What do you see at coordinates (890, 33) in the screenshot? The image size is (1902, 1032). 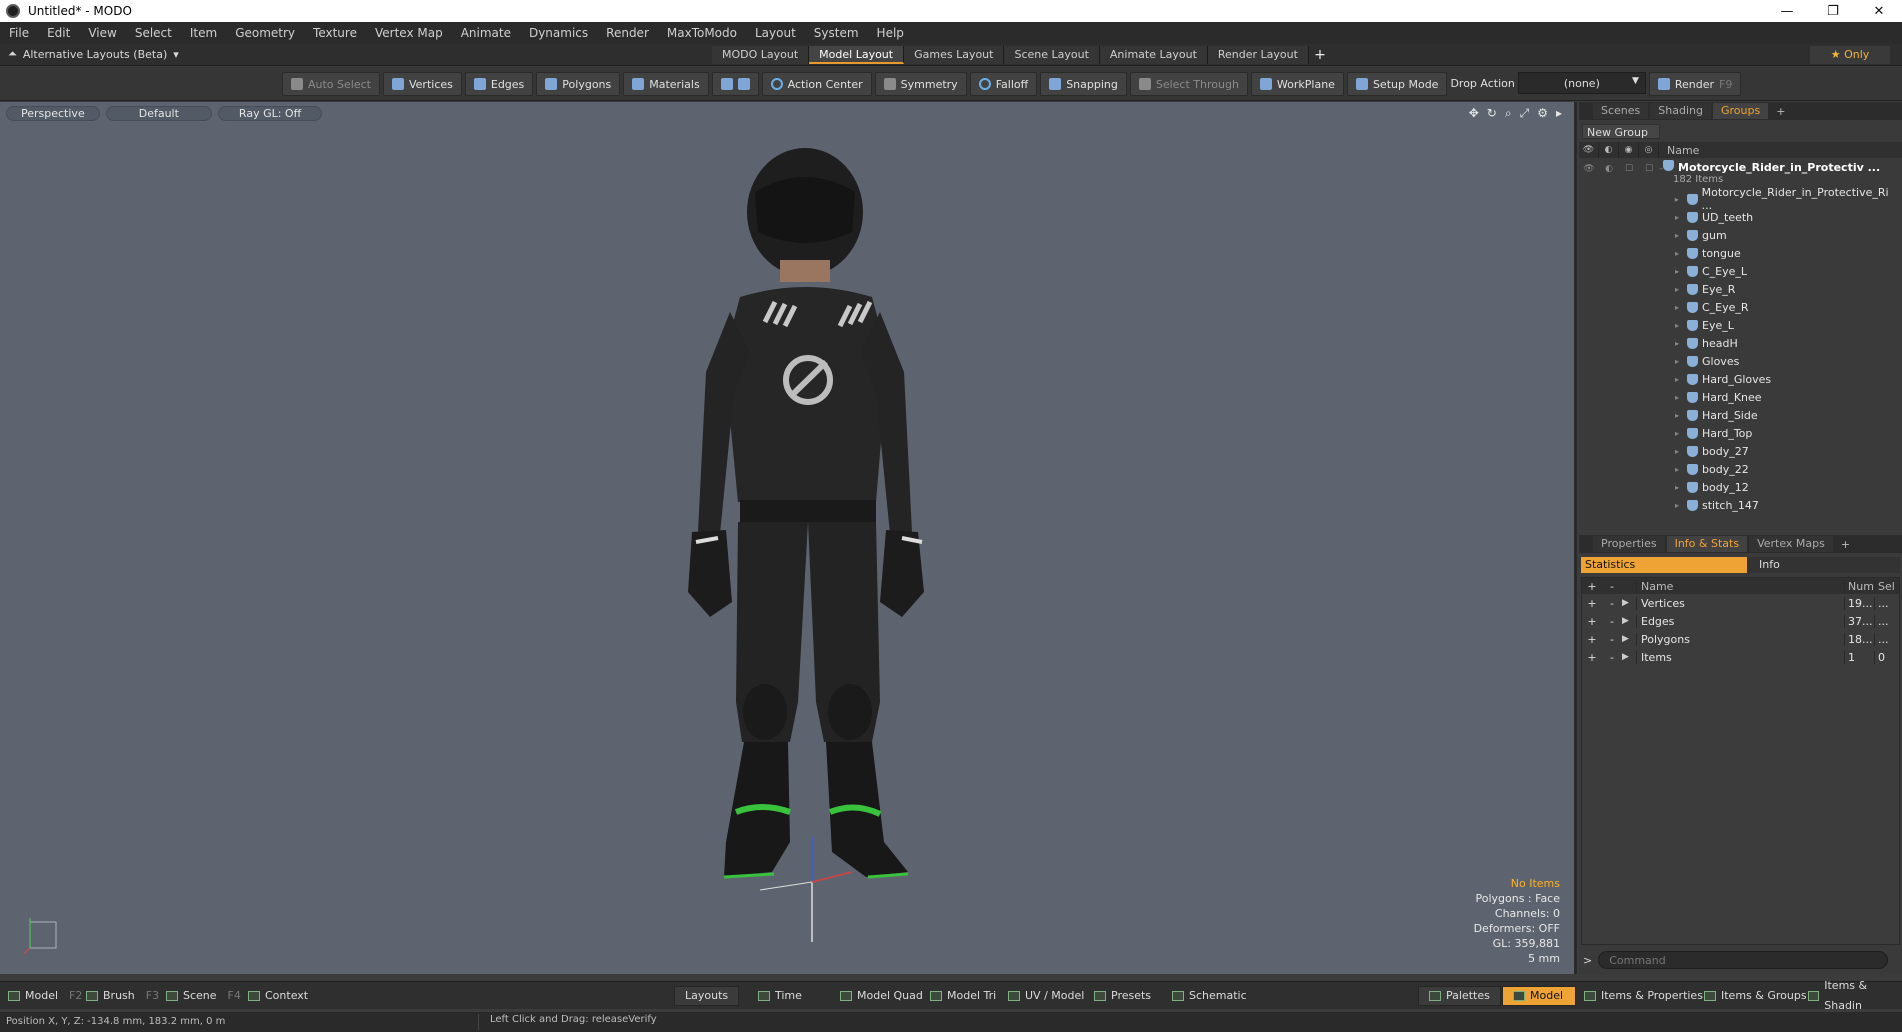 I see `menu-help: Help` at bounding box center [890, 33].